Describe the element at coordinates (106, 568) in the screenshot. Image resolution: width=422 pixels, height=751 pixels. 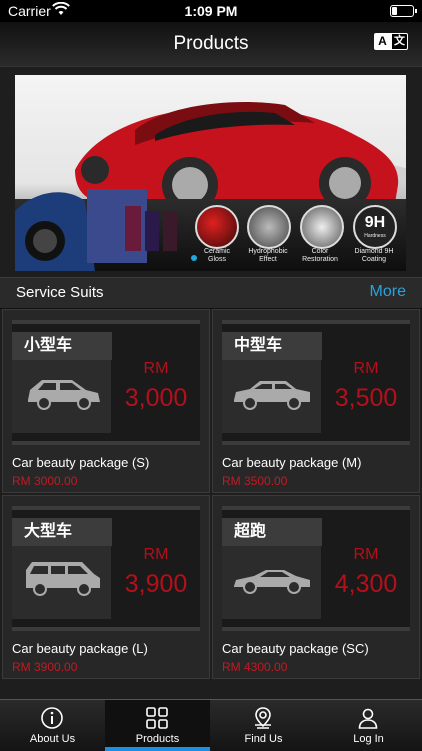
I see `product-image: 大型车 RM 3,900` at that location.